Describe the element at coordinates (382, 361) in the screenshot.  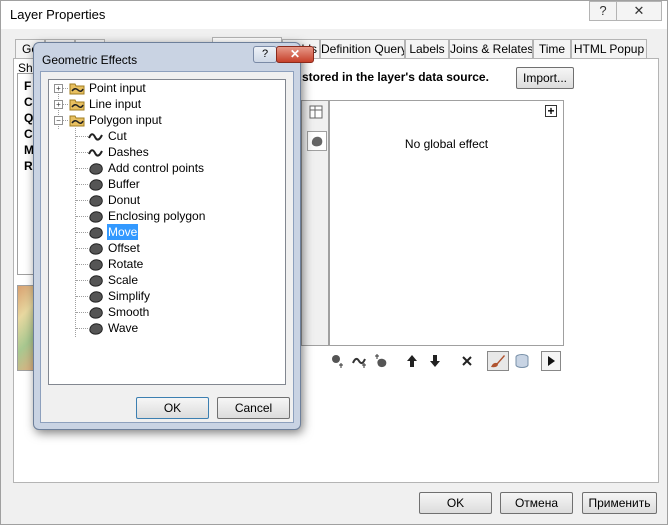
I see `add-polygon-icon` at that location.